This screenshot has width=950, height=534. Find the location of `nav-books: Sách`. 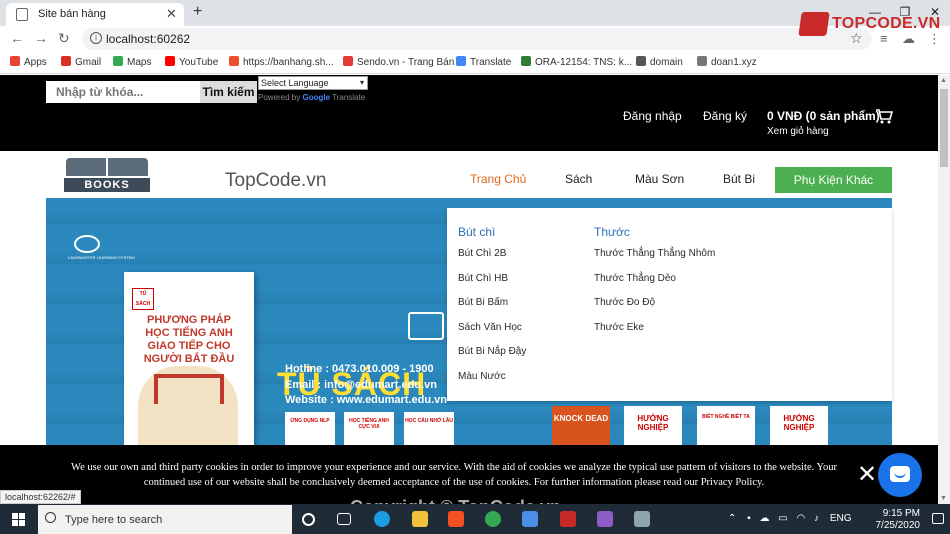

nav-books: Sách is located at coordinates (578, 179).